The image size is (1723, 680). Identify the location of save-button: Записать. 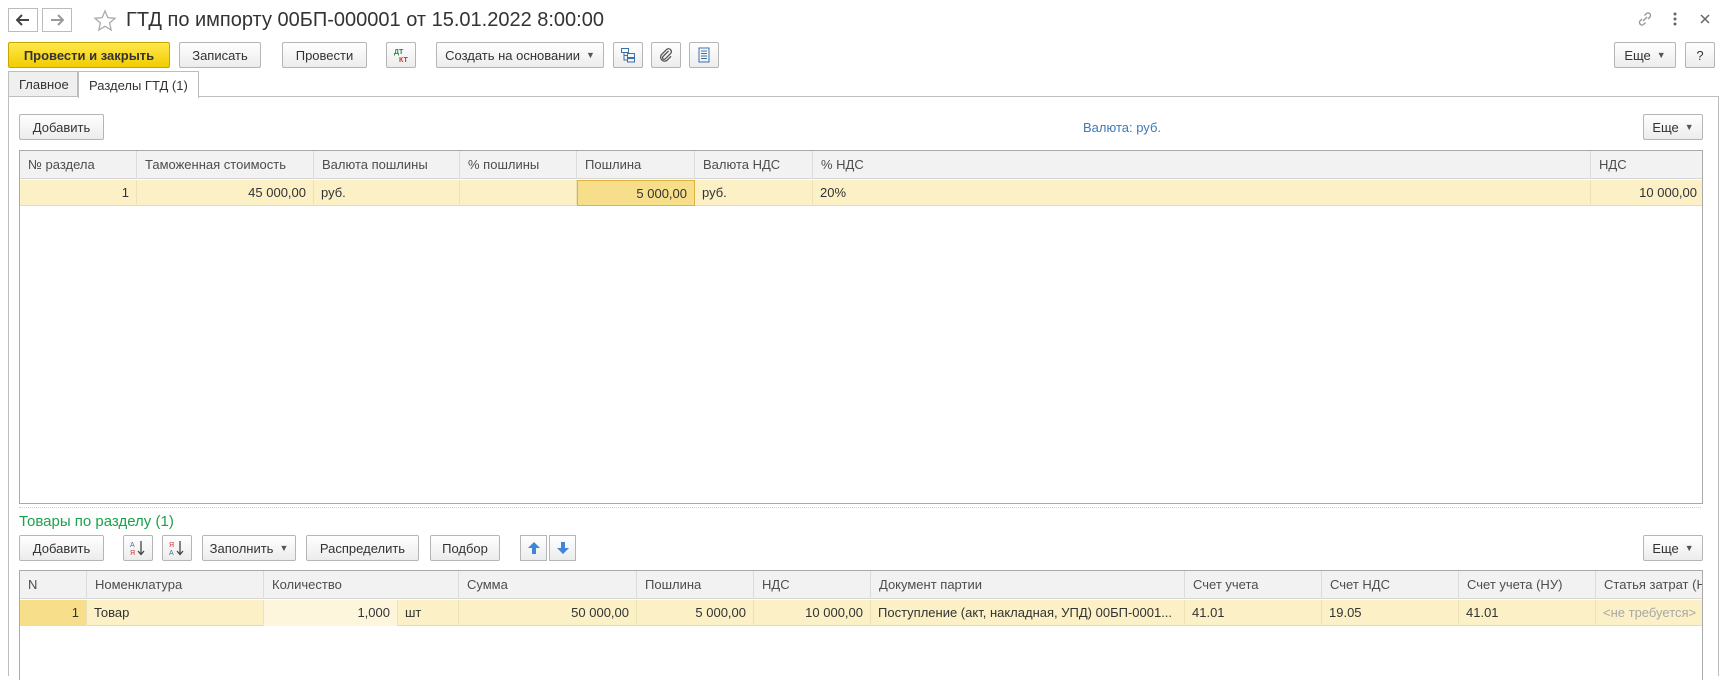
(220, 55).